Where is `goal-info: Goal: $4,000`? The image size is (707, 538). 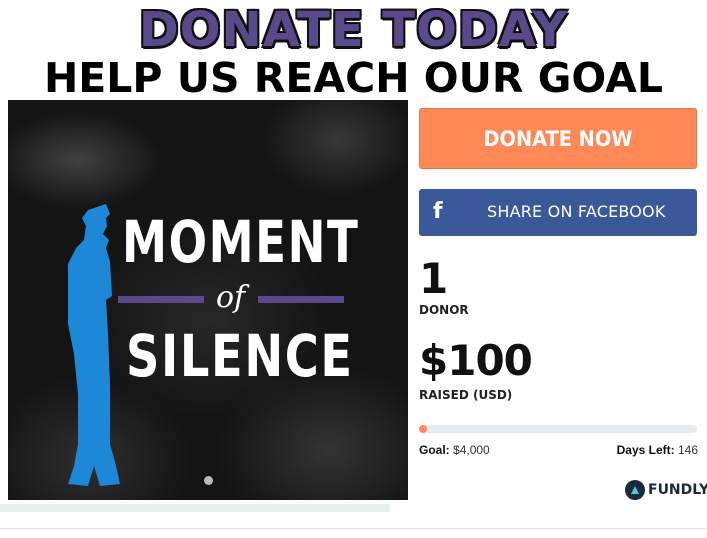
goal-info: Goal: $4,000 is located at coordinates (454, 450).